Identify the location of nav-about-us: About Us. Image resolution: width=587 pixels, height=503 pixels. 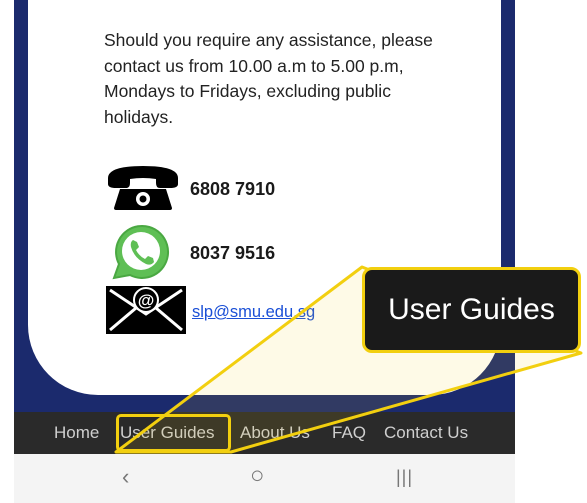
(275, 433).